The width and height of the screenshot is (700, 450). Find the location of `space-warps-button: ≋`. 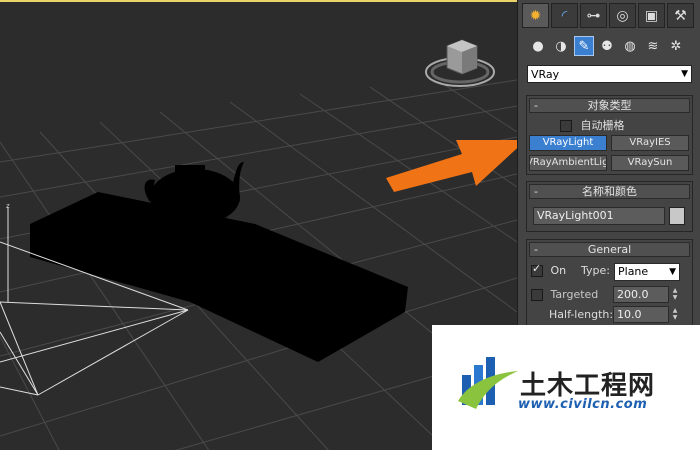

space-warps-button: ≋ is located at coordinates (653, 46).